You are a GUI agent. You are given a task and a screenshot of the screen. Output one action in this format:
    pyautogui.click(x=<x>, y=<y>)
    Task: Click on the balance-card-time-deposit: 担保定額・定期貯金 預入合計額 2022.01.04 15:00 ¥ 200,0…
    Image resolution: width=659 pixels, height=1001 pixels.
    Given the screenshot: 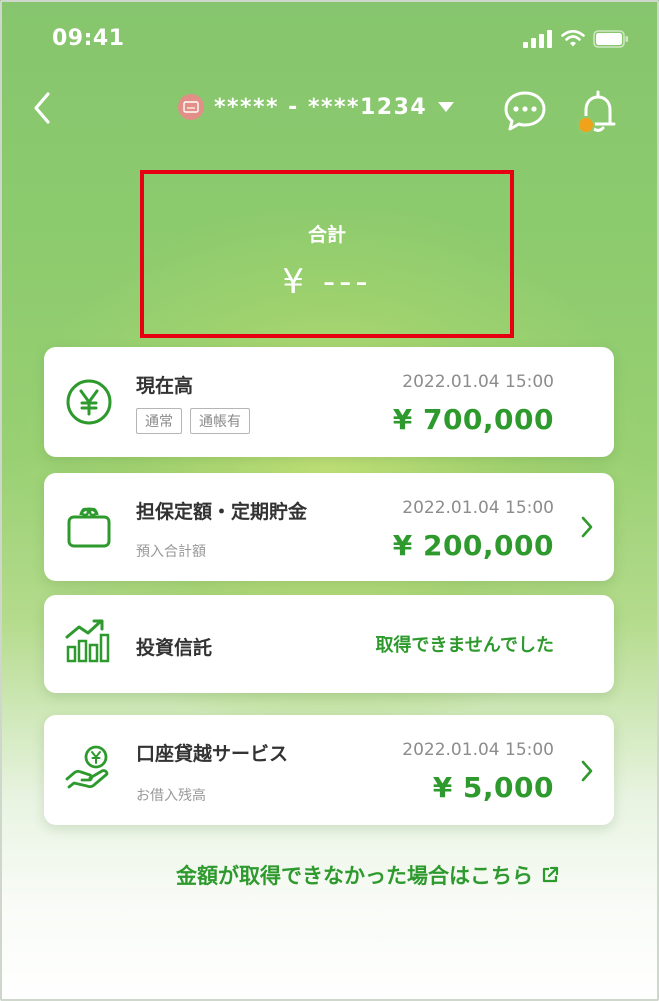 What is the action you would take?
    pyautogui.click(x=329, y=527)
    